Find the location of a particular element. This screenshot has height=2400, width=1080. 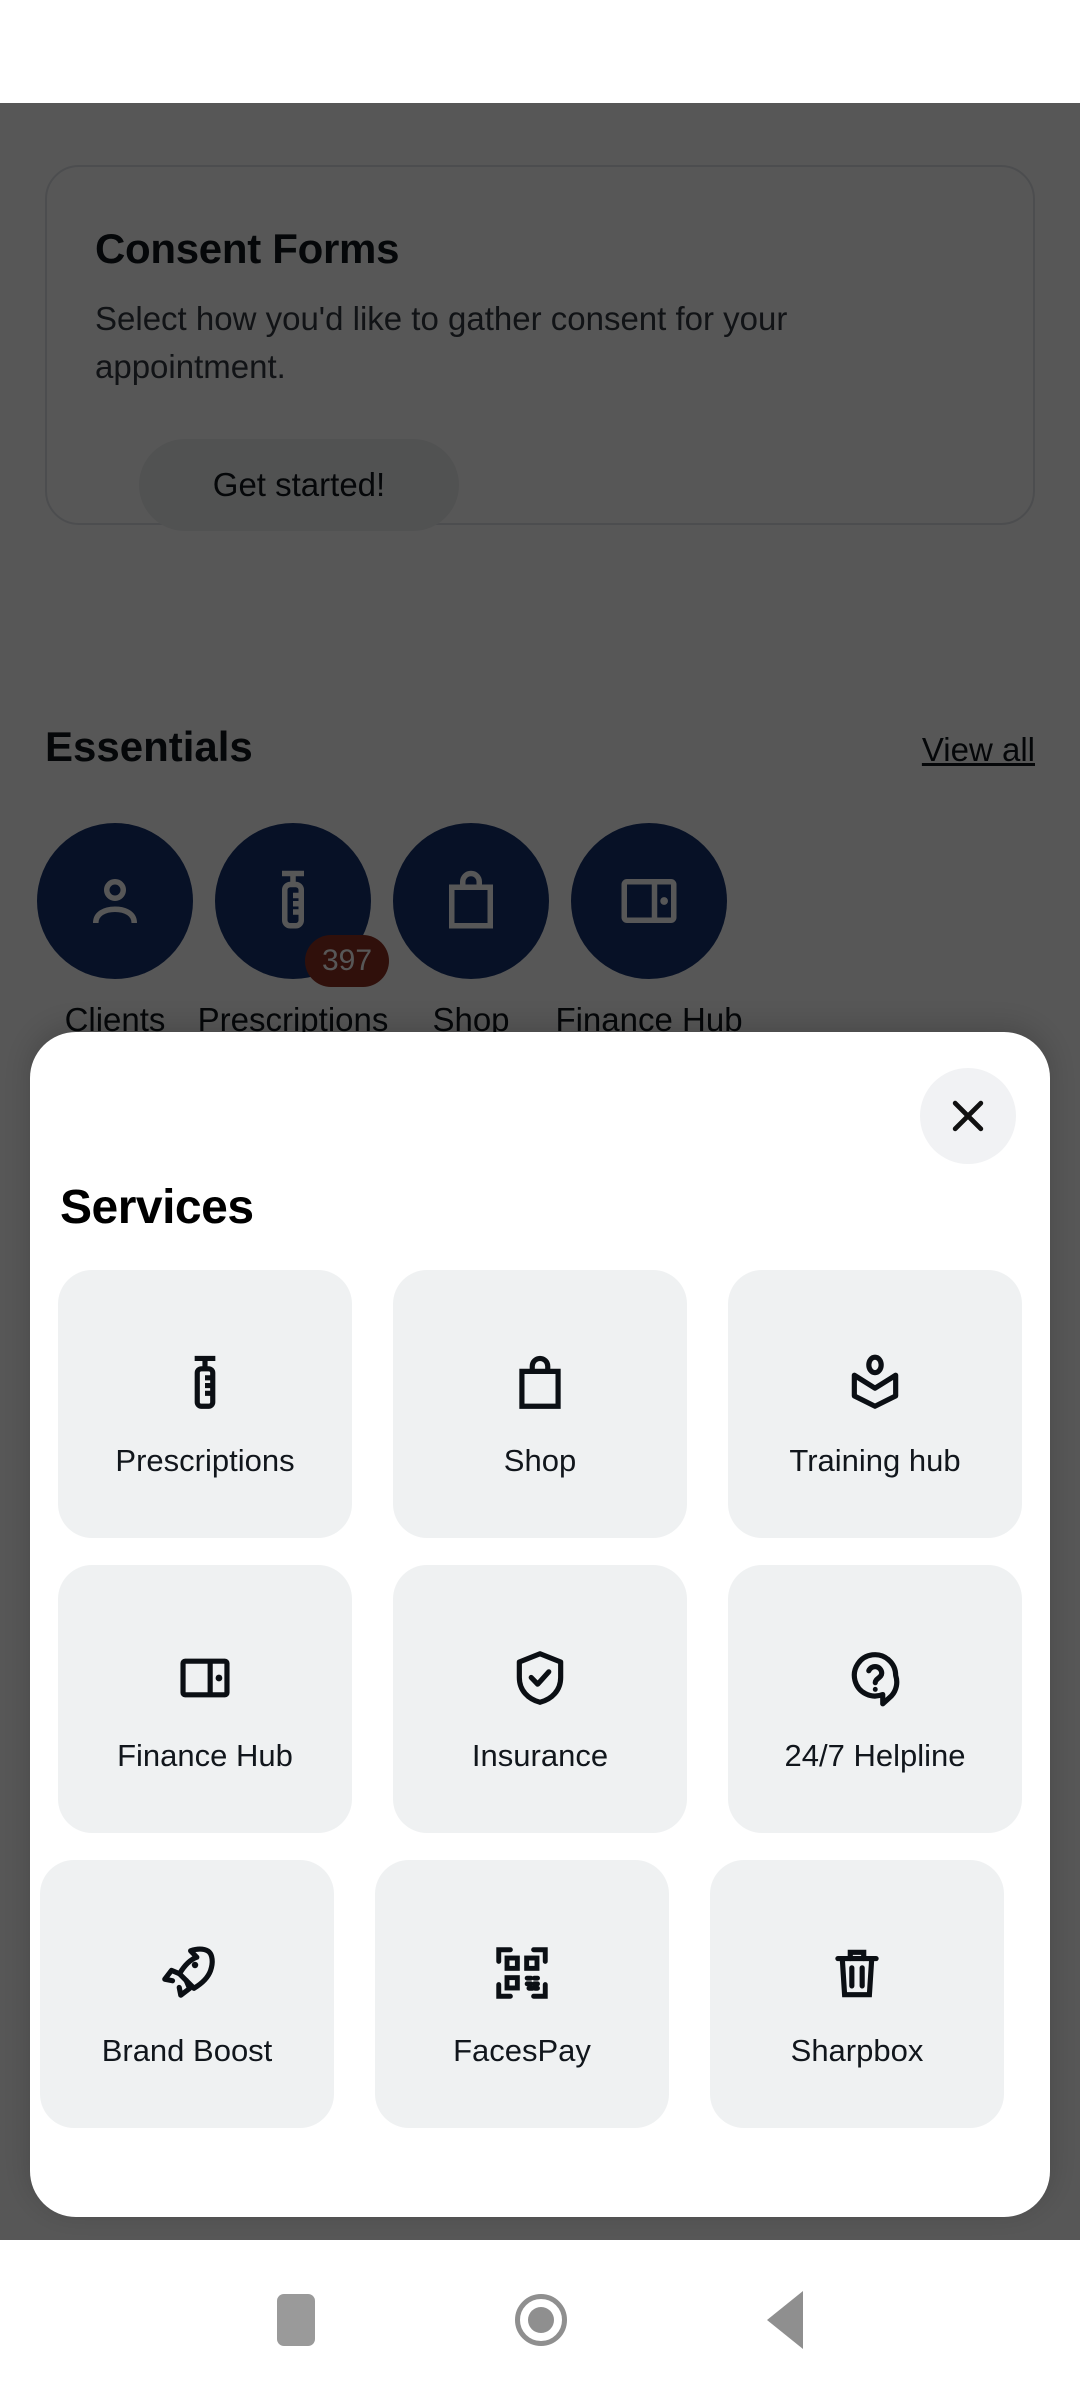

service-label: FacesPay is located at coordinates (522, 2050).